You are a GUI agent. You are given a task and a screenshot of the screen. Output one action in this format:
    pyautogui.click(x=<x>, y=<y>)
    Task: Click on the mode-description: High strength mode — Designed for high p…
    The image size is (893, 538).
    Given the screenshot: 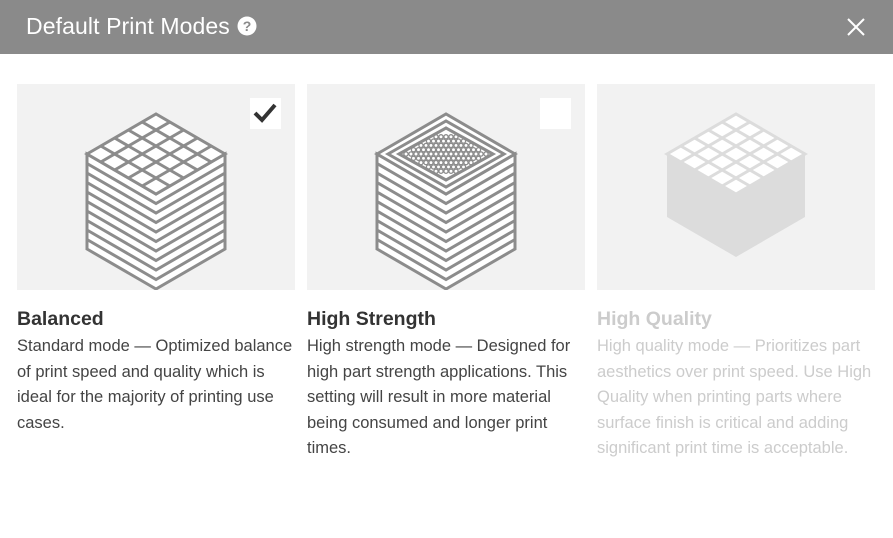 What is the action you would take?
    pyautogui.click(x=439, y=397)
    